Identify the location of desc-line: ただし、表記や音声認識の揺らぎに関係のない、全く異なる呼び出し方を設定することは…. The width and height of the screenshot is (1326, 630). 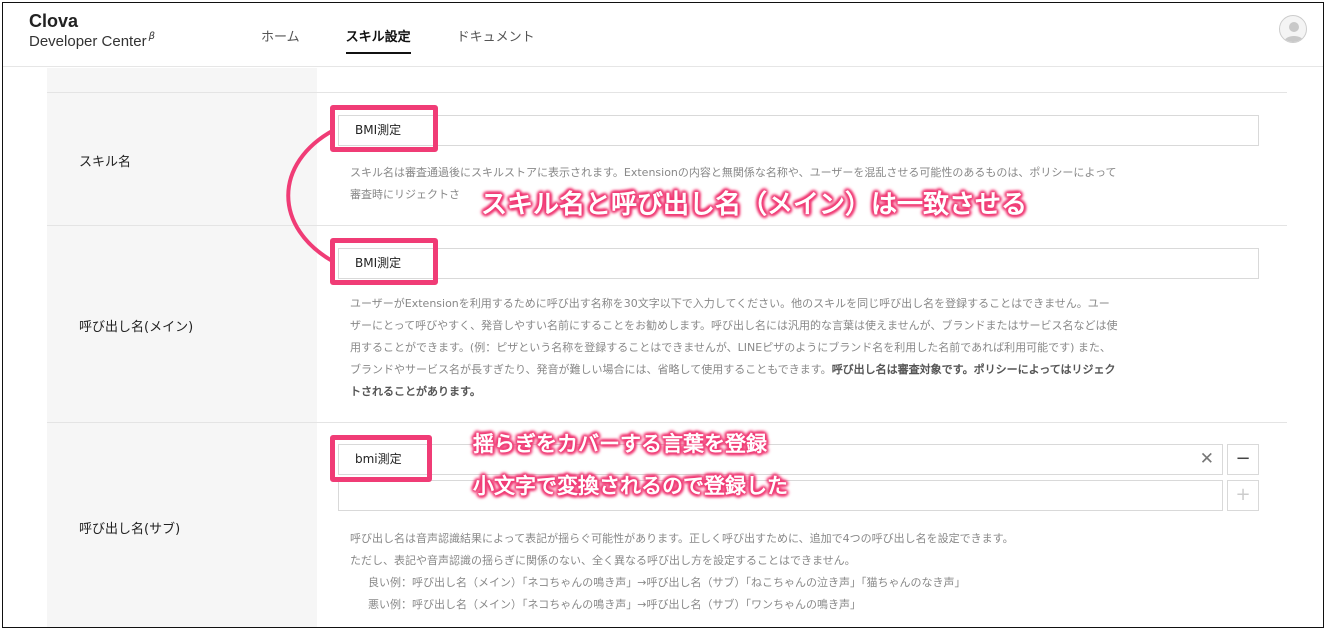
(603, 560).